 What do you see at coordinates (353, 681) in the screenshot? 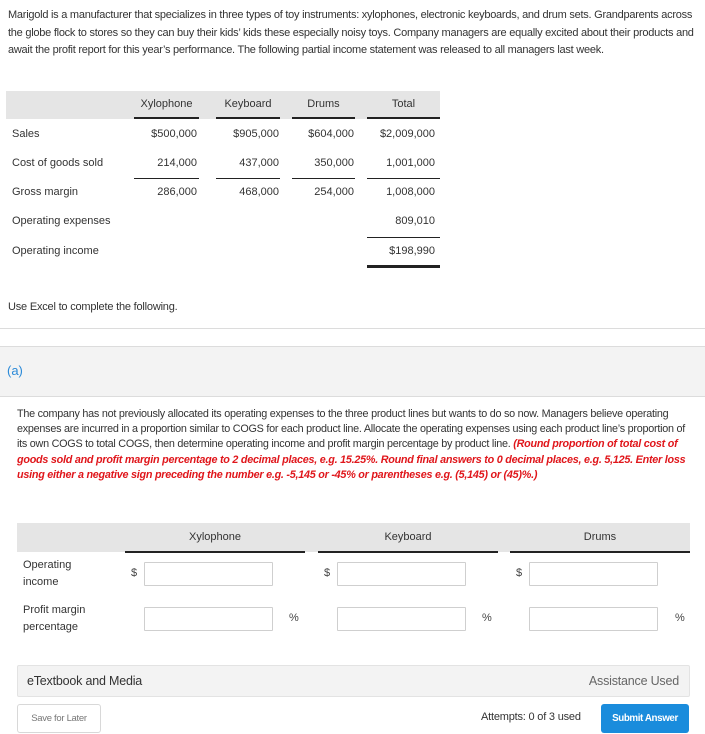
I see `etextbook-and-media-bar: eTextbook and Media Assistance Used` at bounding box center [353, 681].